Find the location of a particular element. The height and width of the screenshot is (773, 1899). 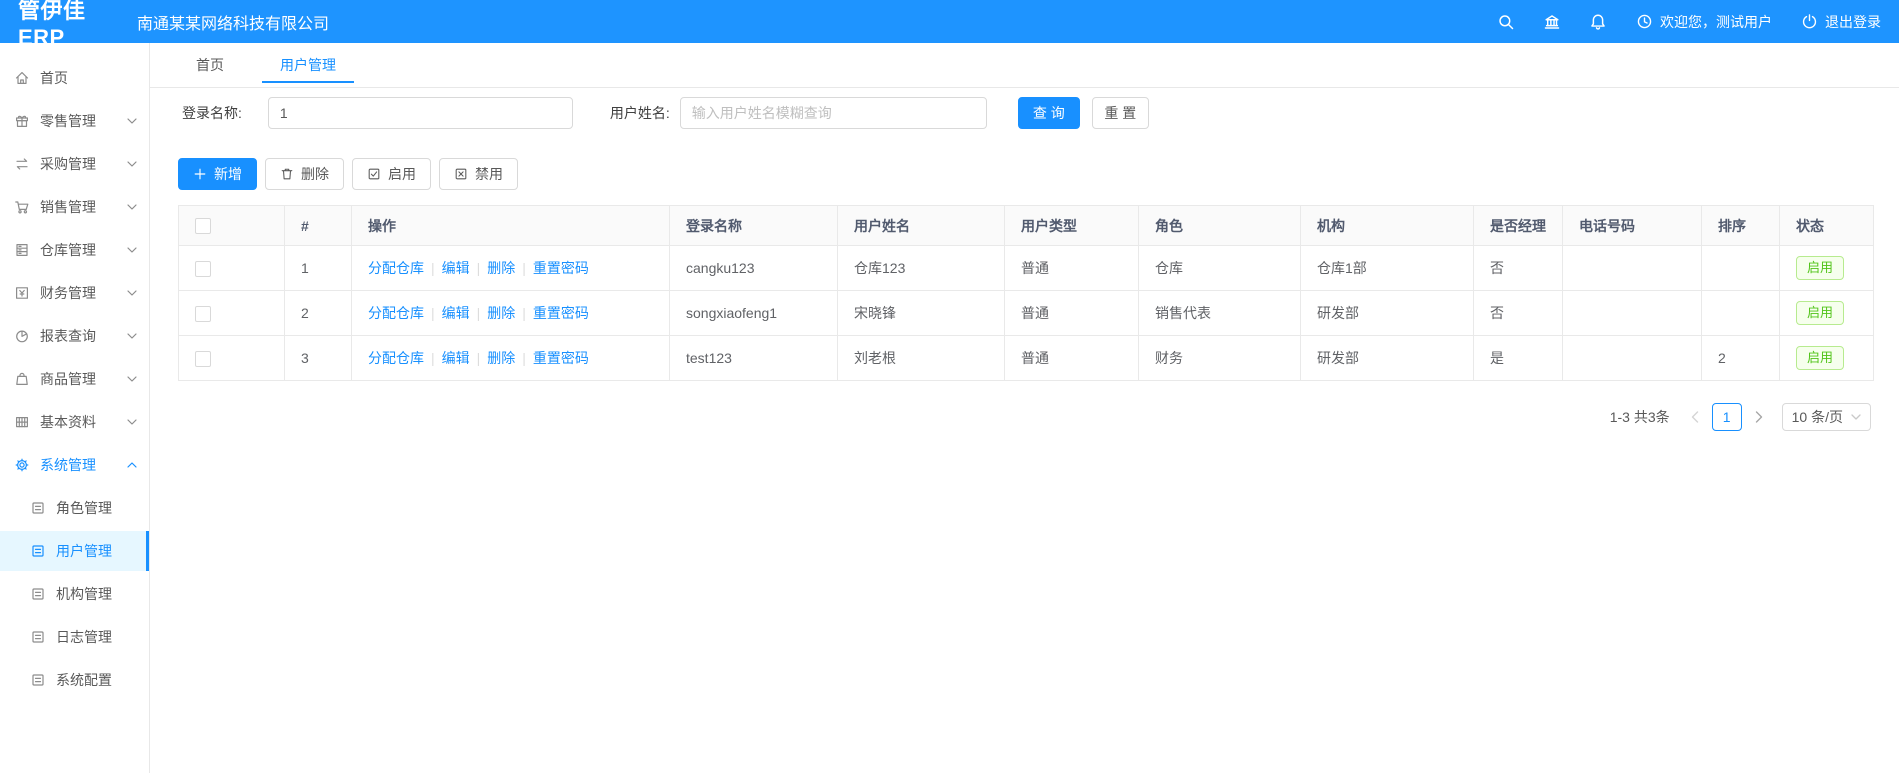

page-tabs: 首页 用户管理 is located at coordinates (1024, 65).